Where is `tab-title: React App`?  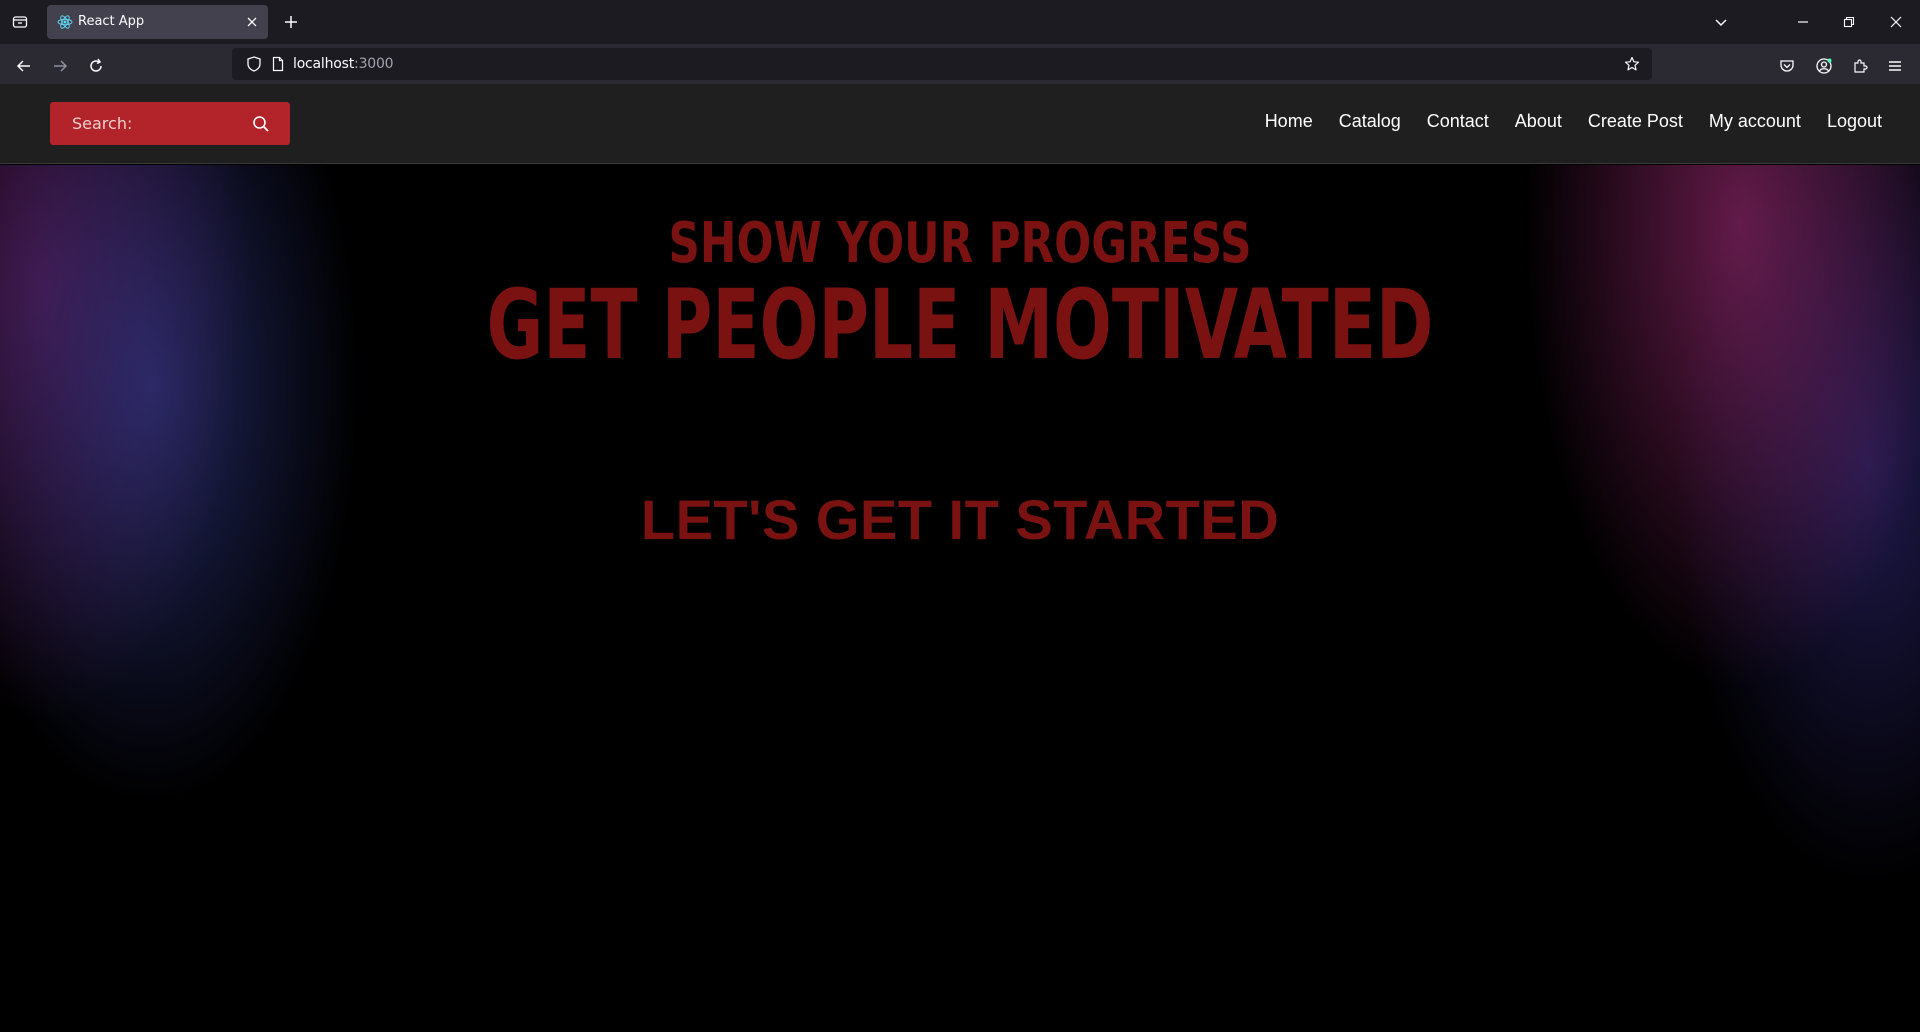 tab-title: React App is located at coordinates (111, 21).